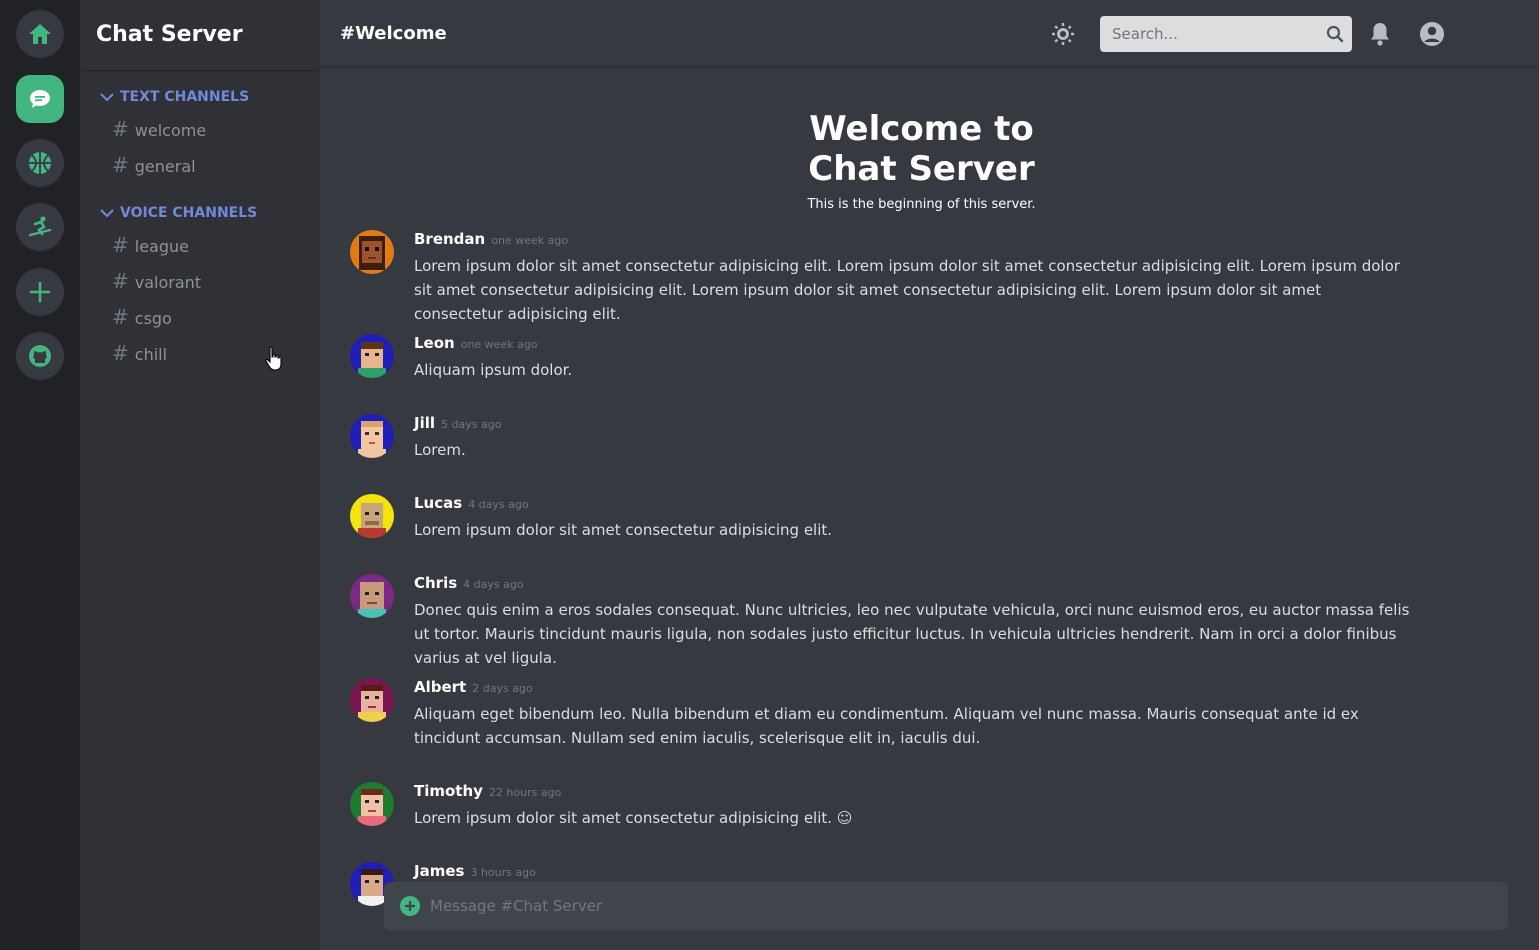  I want to click on add-server-button, so click(40, 292).